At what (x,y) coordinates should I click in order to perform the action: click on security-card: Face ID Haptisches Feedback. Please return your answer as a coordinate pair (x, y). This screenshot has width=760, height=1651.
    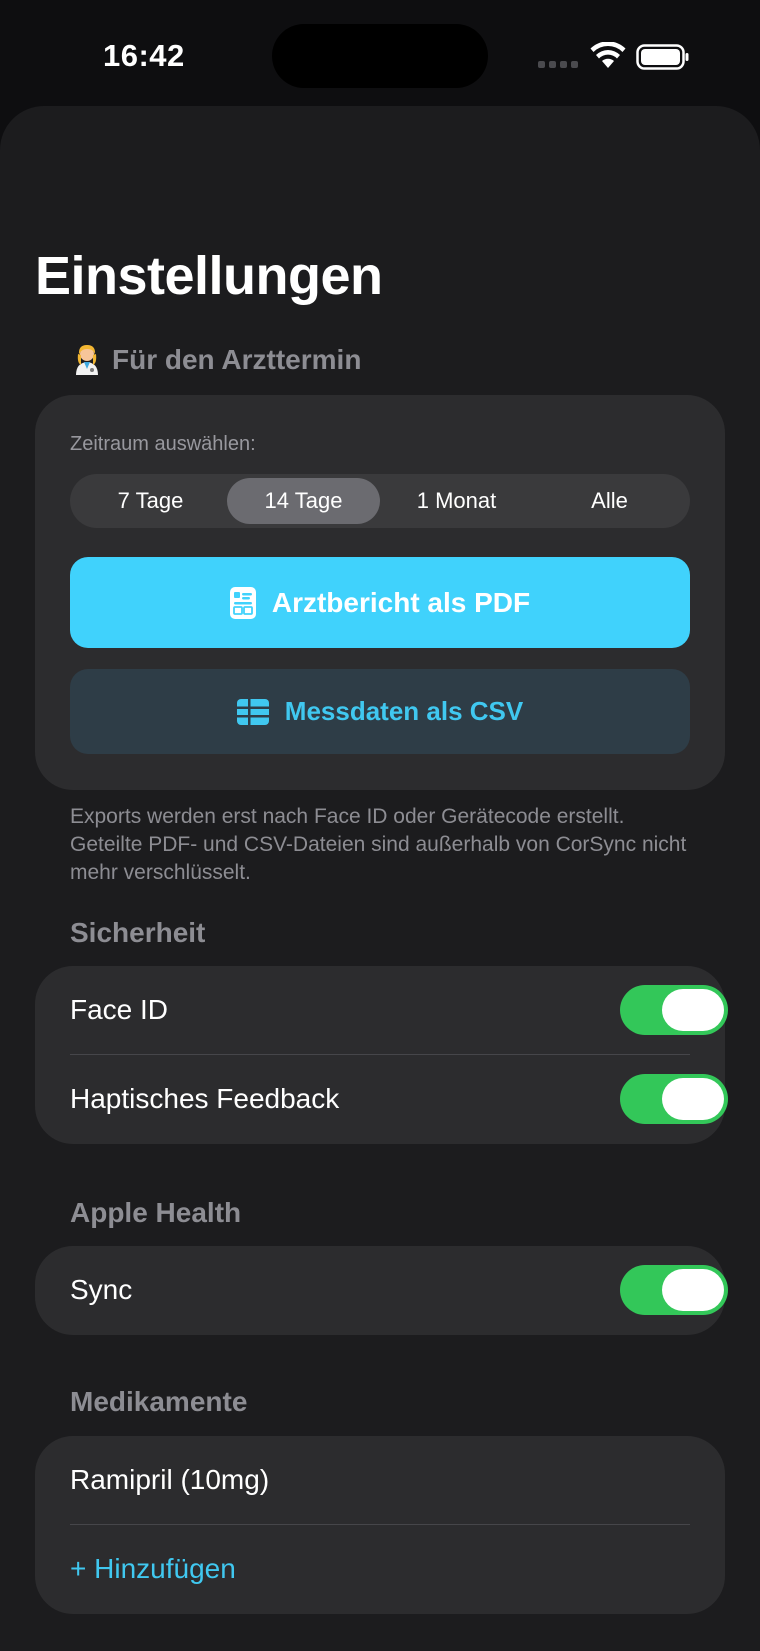
    Looking at the image, I should click on (381, 1055).